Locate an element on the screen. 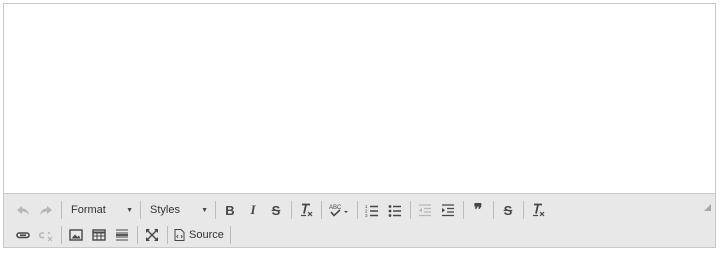 This screenshot has height=254, width=720. unlink-icon is located at coordinates (46, 237).